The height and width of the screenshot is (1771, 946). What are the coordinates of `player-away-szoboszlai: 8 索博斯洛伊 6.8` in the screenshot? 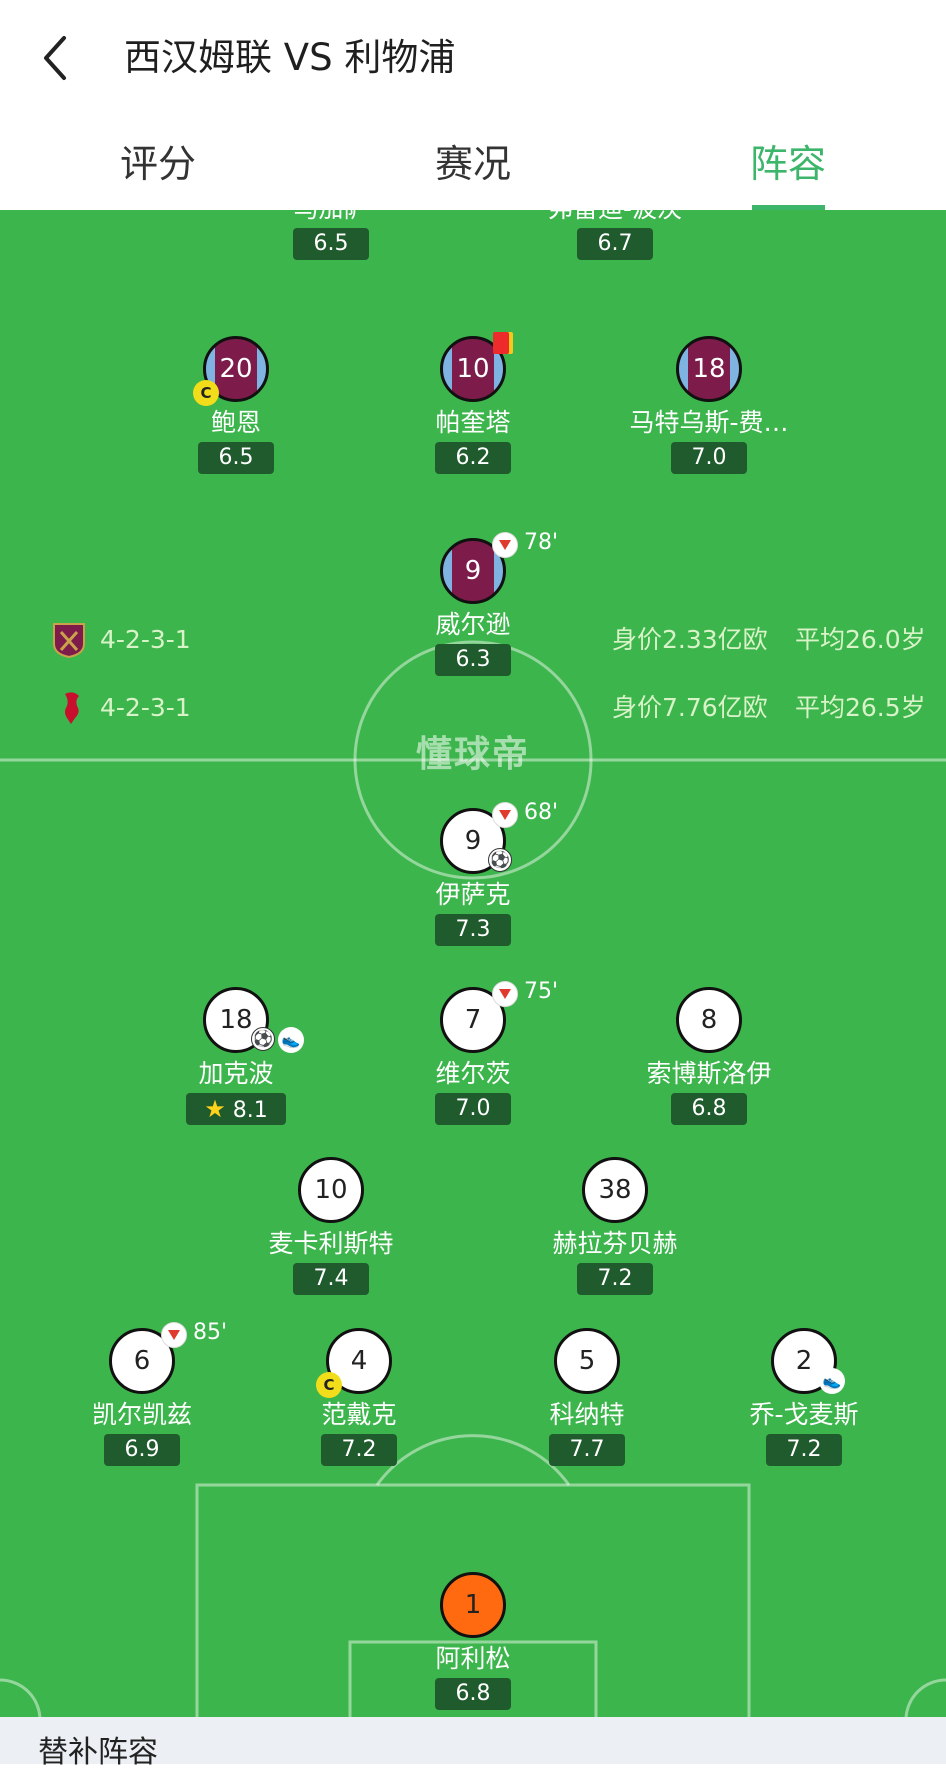 It's located at (709, 1067).